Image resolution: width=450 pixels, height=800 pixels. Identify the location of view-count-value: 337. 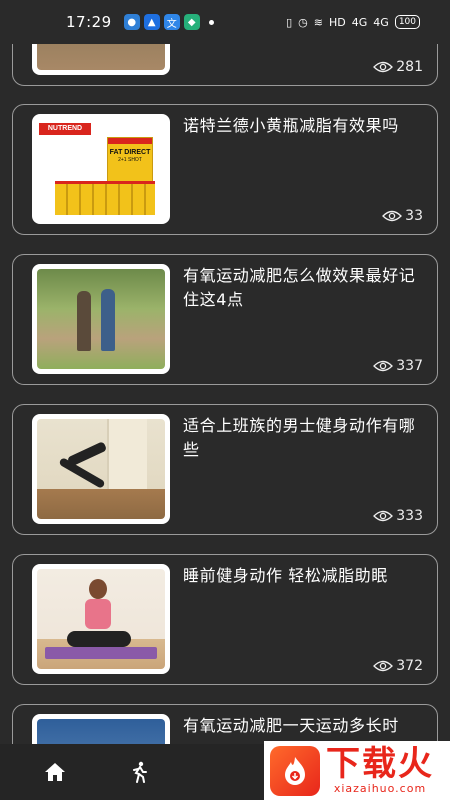
(409, 366).